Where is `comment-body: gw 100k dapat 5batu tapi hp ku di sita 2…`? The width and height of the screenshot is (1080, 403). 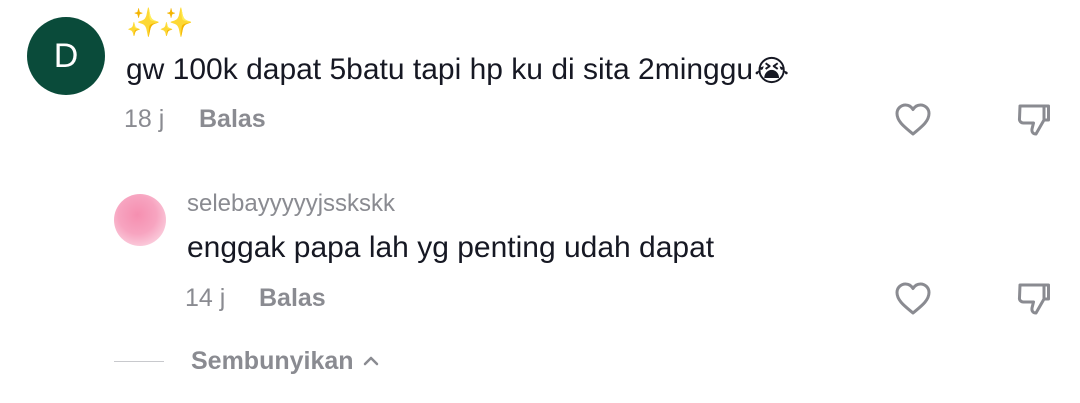
comment-body: gw 100k dapat 5batu tapi hp ku di sita 2… is located at coordinates (440, 69).